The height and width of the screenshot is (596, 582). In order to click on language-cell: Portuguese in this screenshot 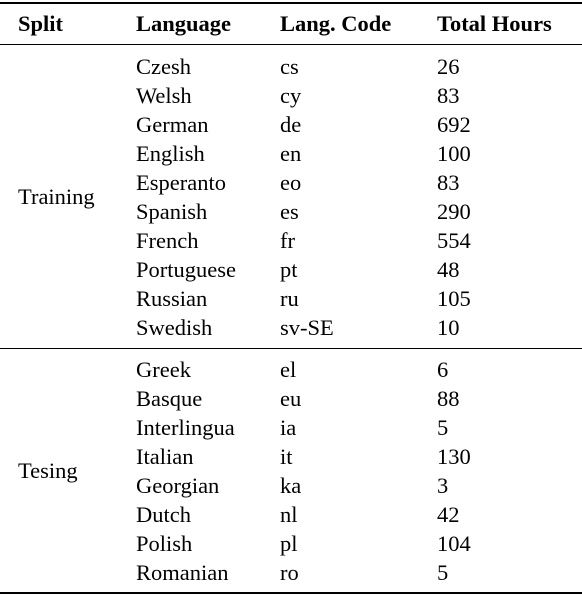, I will do `click(186, 269)`.